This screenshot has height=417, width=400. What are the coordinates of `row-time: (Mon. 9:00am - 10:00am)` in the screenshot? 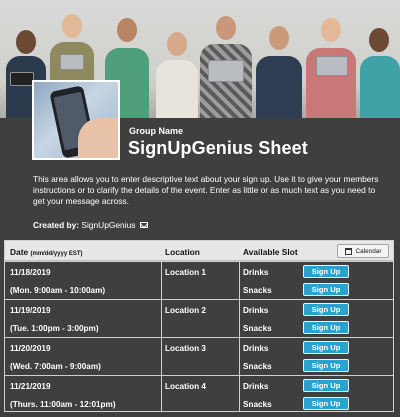 It's located at (58, 290).